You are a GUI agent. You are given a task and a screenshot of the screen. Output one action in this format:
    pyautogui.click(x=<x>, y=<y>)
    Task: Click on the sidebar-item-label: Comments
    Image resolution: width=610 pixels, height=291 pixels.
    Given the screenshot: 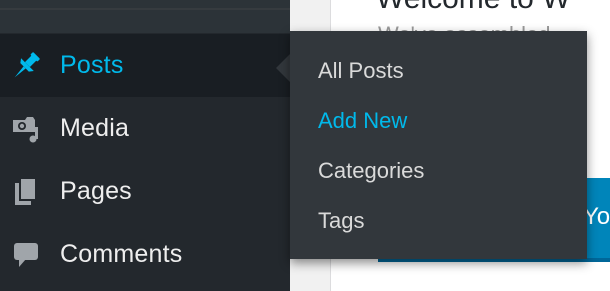 What is the action you would take?
    pyautogui.click(x=121, y=254)
    